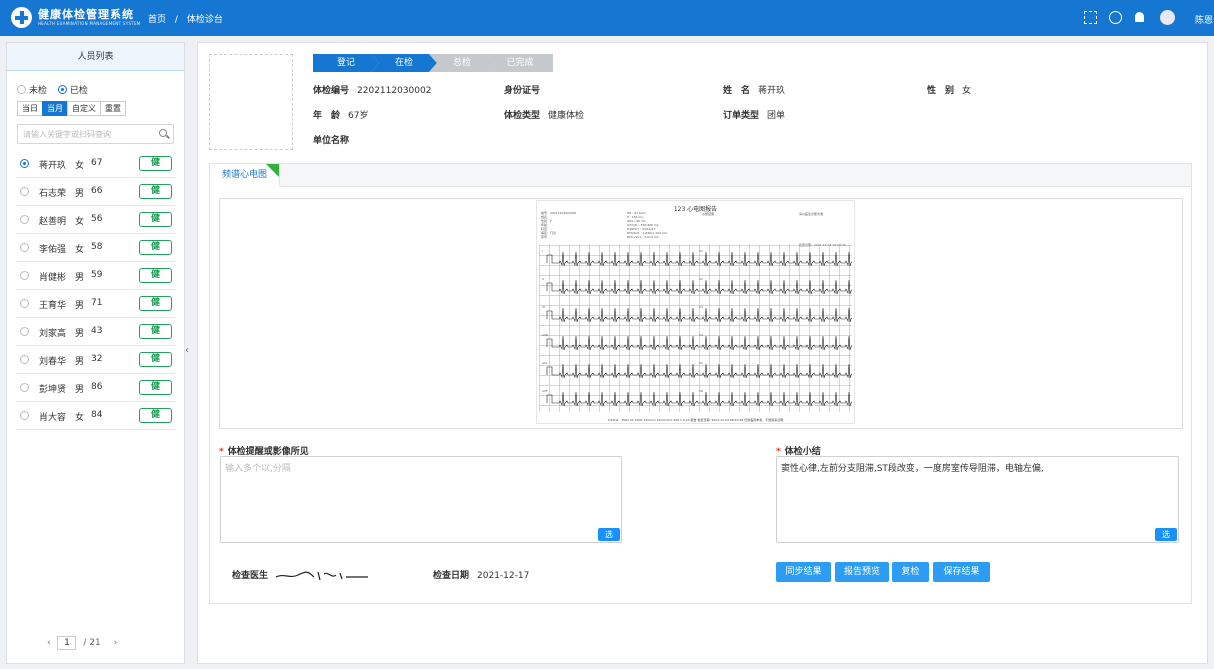 The image size is (1214, 669). I want to click on summary-textarea: 窦性心律,左前分支阻滞,ST段改变，一度房室传导阻滞，电轴左偏, 选, so click(977, 499).